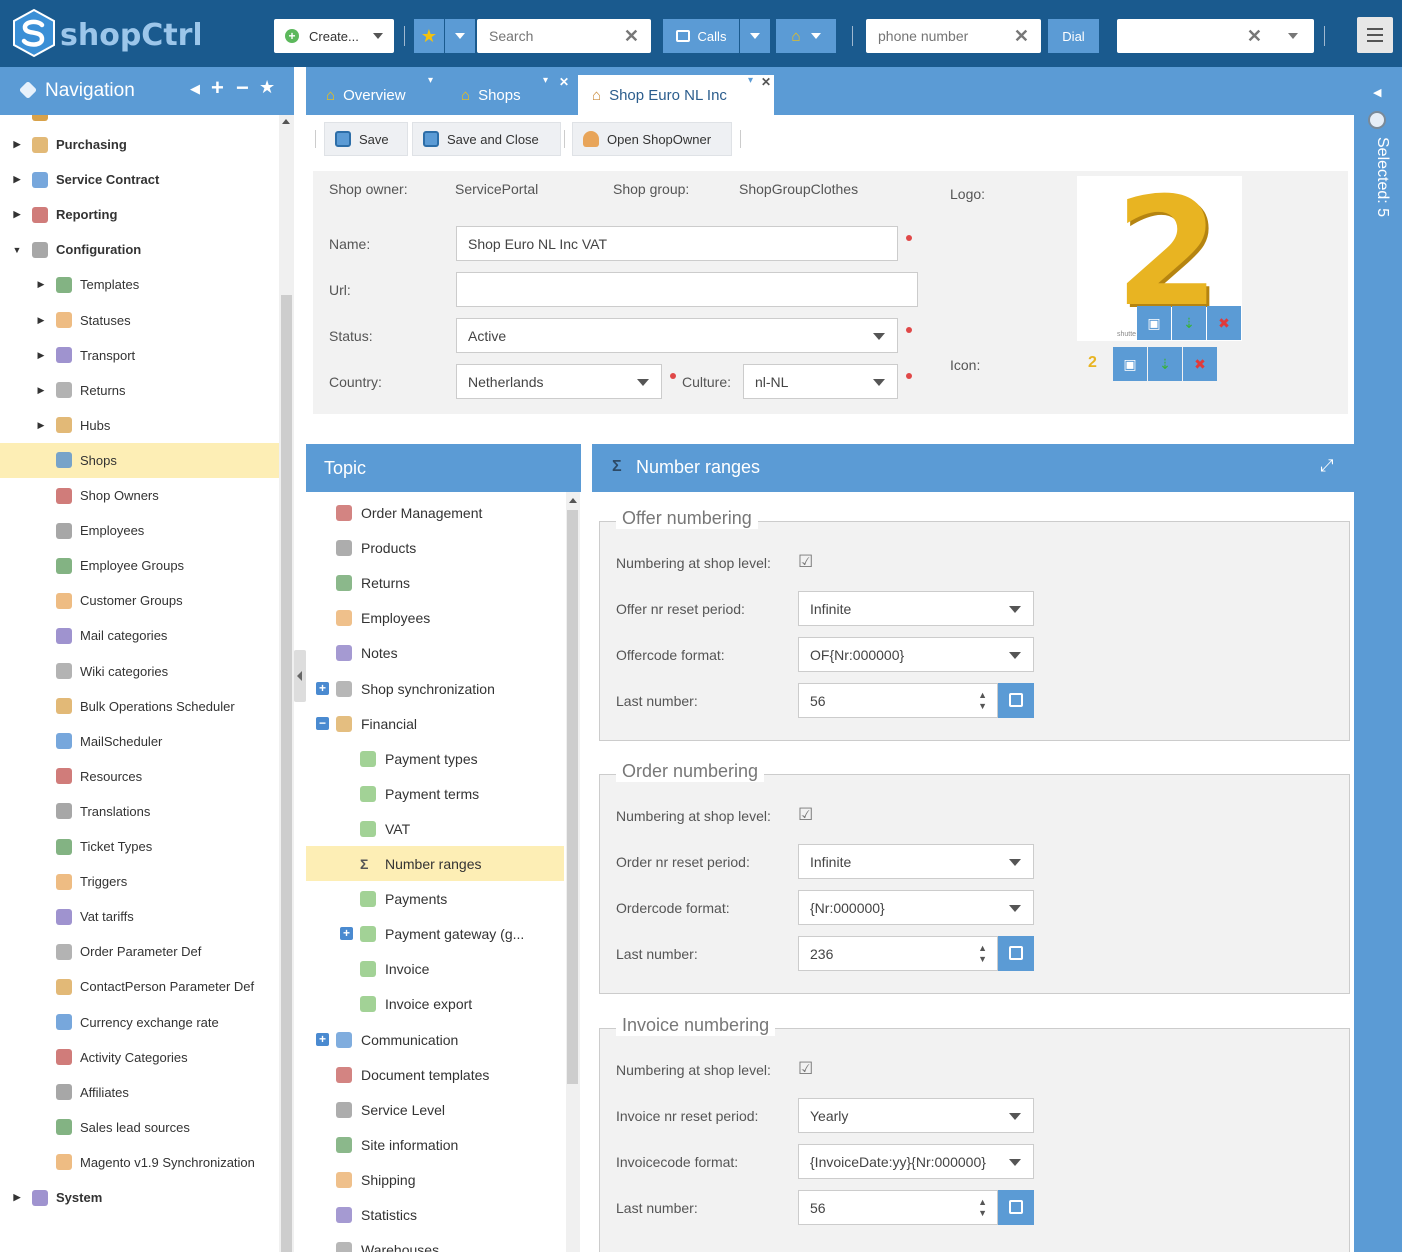 Image resolution: width=1402 pixels, height=1252 pixels. Describe the element at coordinates (286, 773) in the screenshot. I see `navigation-scroll-thumb` at that location.